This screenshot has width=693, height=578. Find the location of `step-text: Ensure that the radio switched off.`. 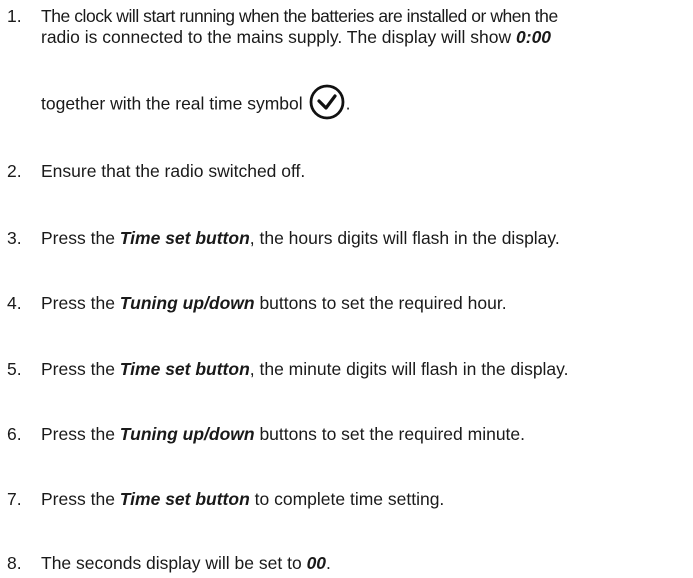

step-text: Ensure that the radio switched off. is located at coordinates (173, 171).